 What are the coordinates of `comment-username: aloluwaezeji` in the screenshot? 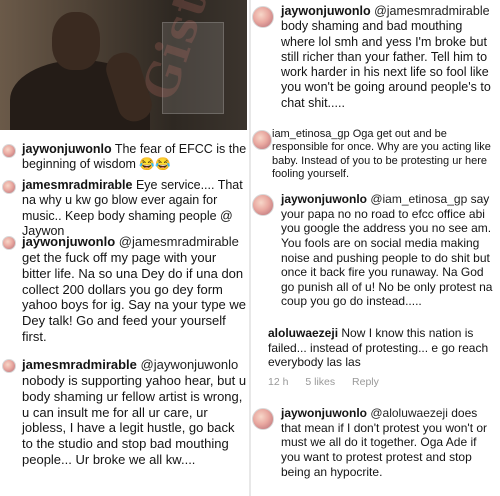 It's located at (303, 333).